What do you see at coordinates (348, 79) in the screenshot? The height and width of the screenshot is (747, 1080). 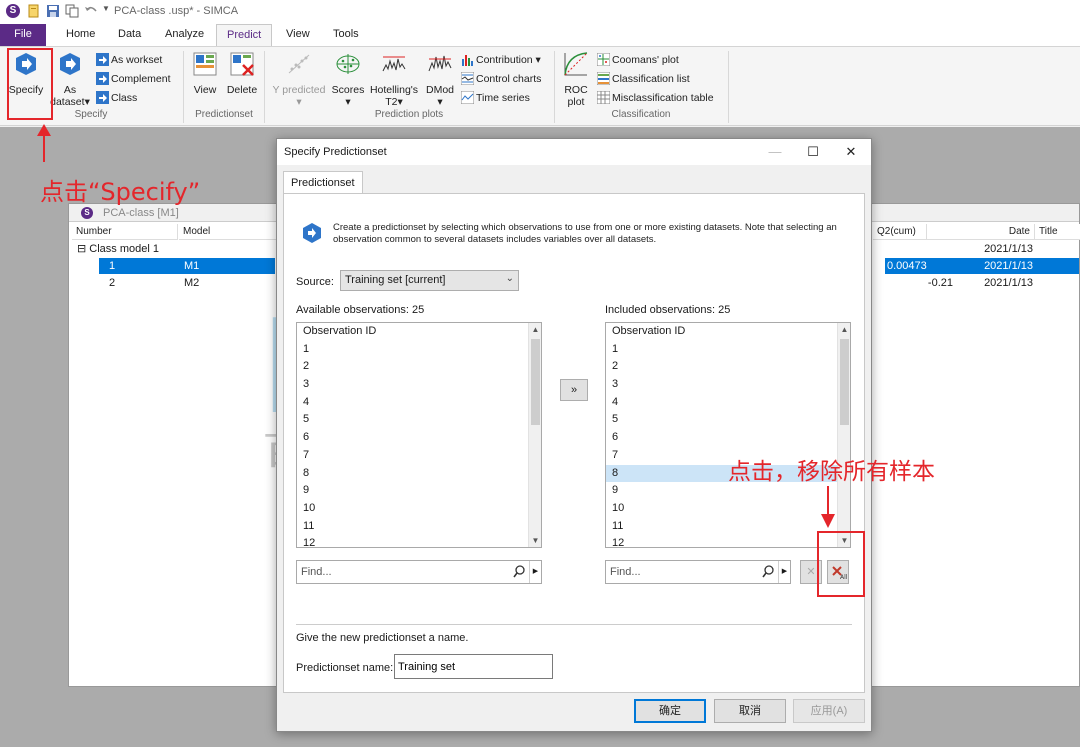 I see `scores-button: Scores ▾` at bounding box center [348, 79].